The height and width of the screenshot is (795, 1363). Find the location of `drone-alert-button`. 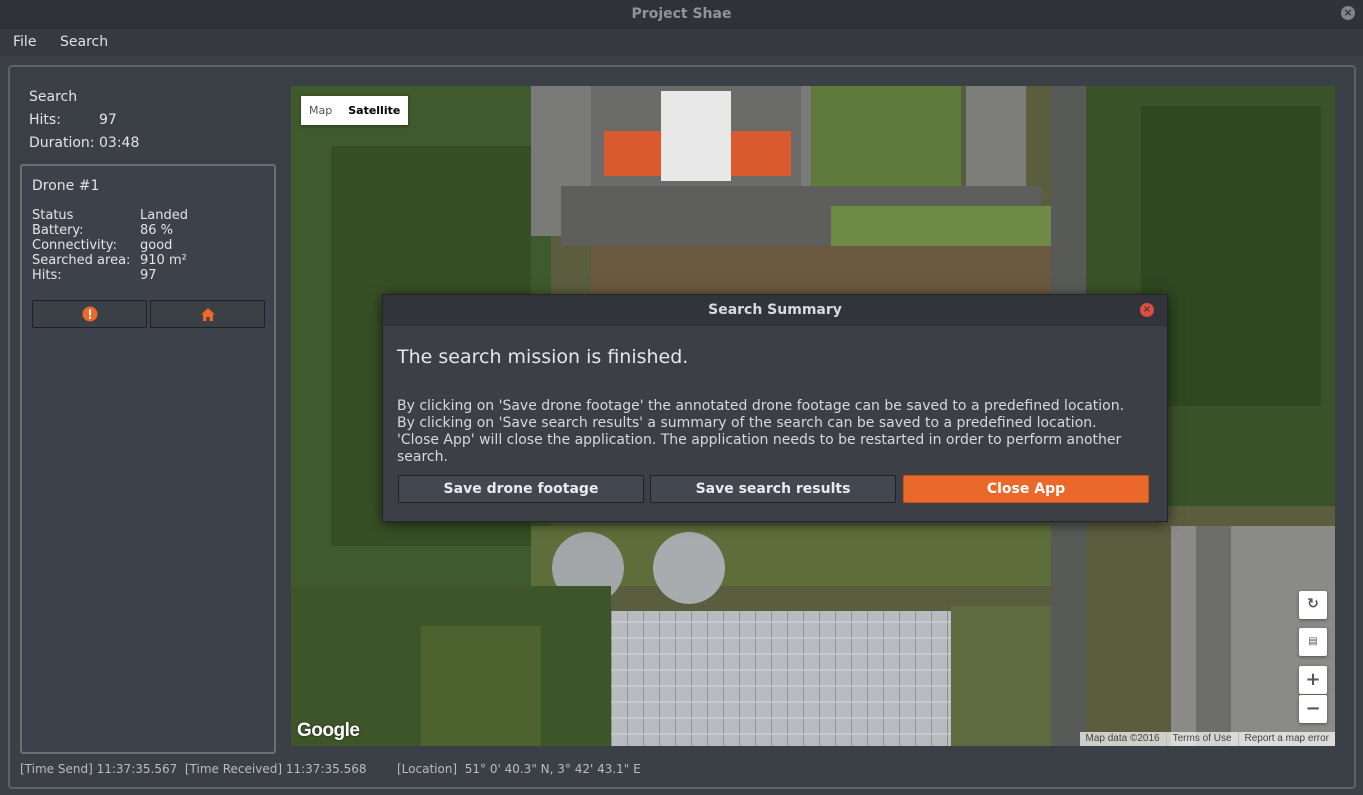

drone-alert-button is located at coordinates (89, 314).